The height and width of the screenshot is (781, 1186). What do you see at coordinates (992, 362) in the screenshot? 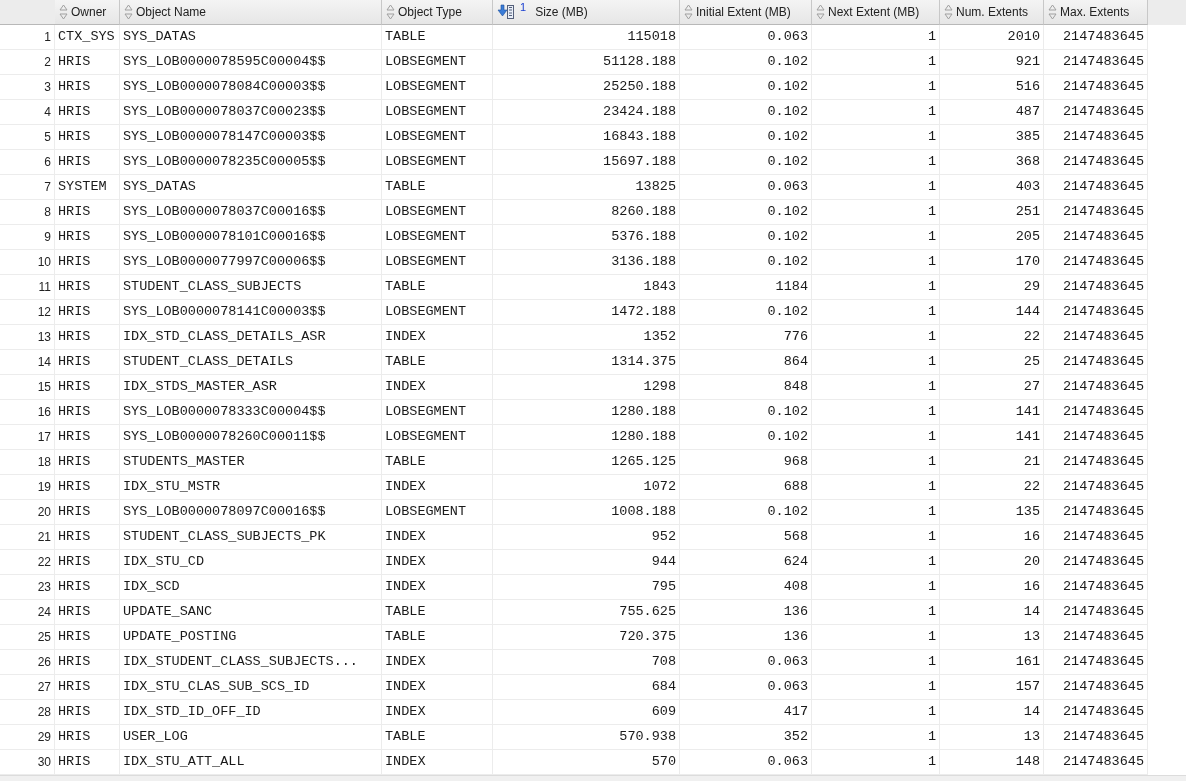
I see `table-cell: 25` at bounding box center [992, 362].